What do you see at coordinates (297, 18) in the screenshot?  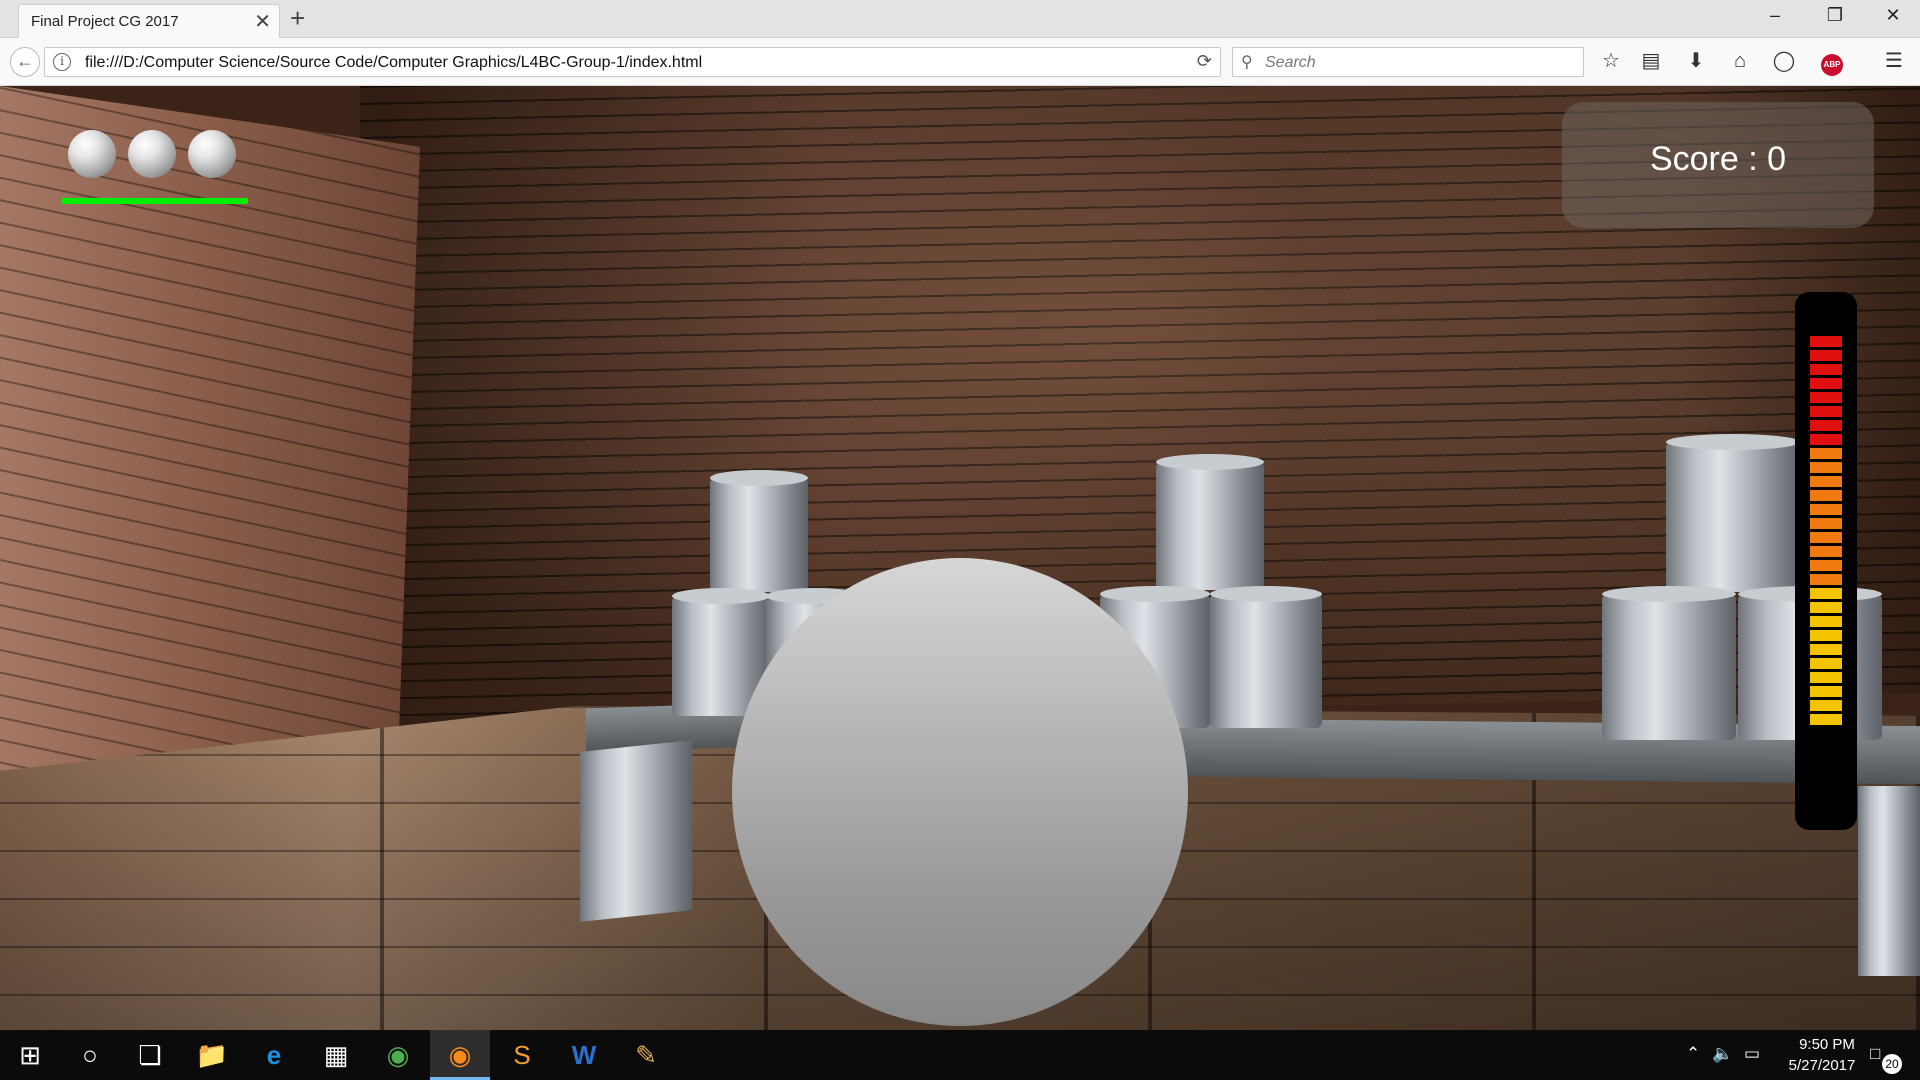 I see `new-tab-button: +` at bounding box center [297, 18].